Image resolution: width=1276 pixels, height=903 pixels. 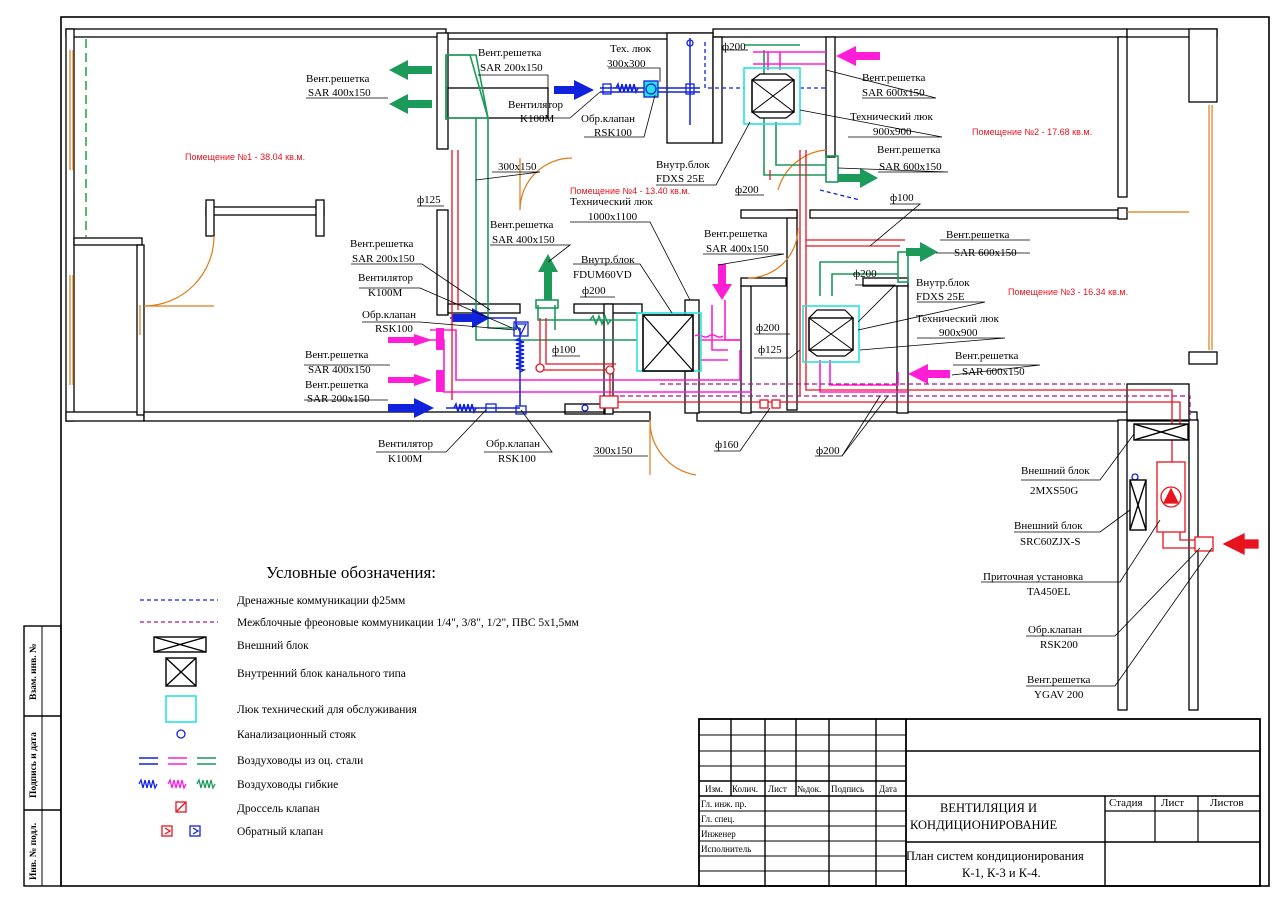 I want to click on label-tech-hatch-1000-size: 1000х1100, so click(x=613, y=217).